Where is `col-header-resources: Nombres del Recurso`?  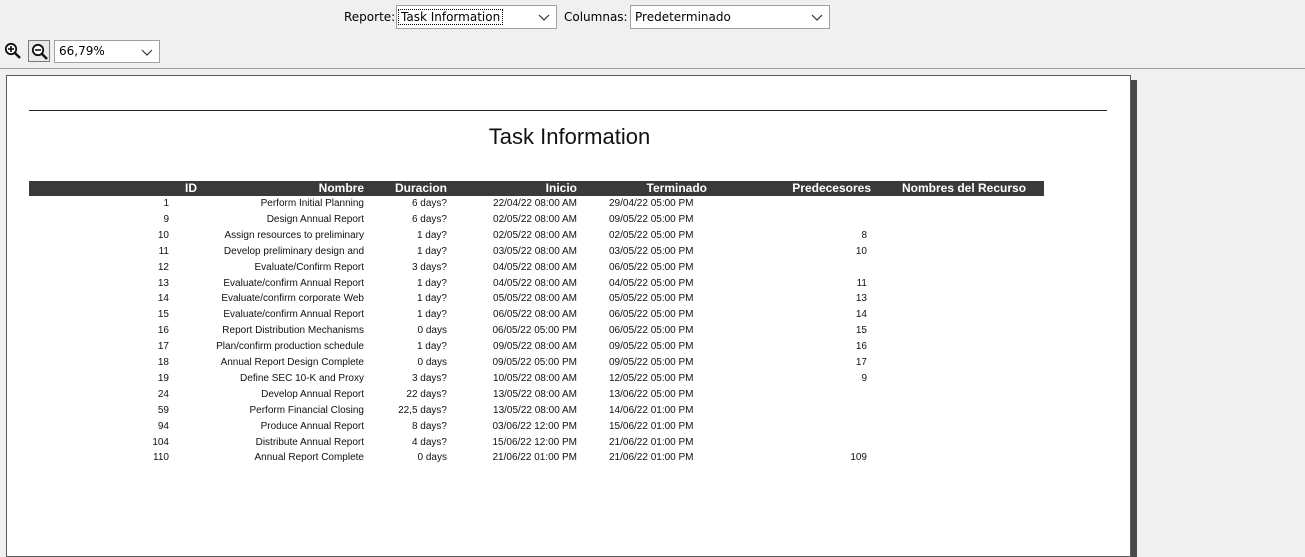 col-header-resources: Nombres del Recurso is located at coordinates (964, 188).